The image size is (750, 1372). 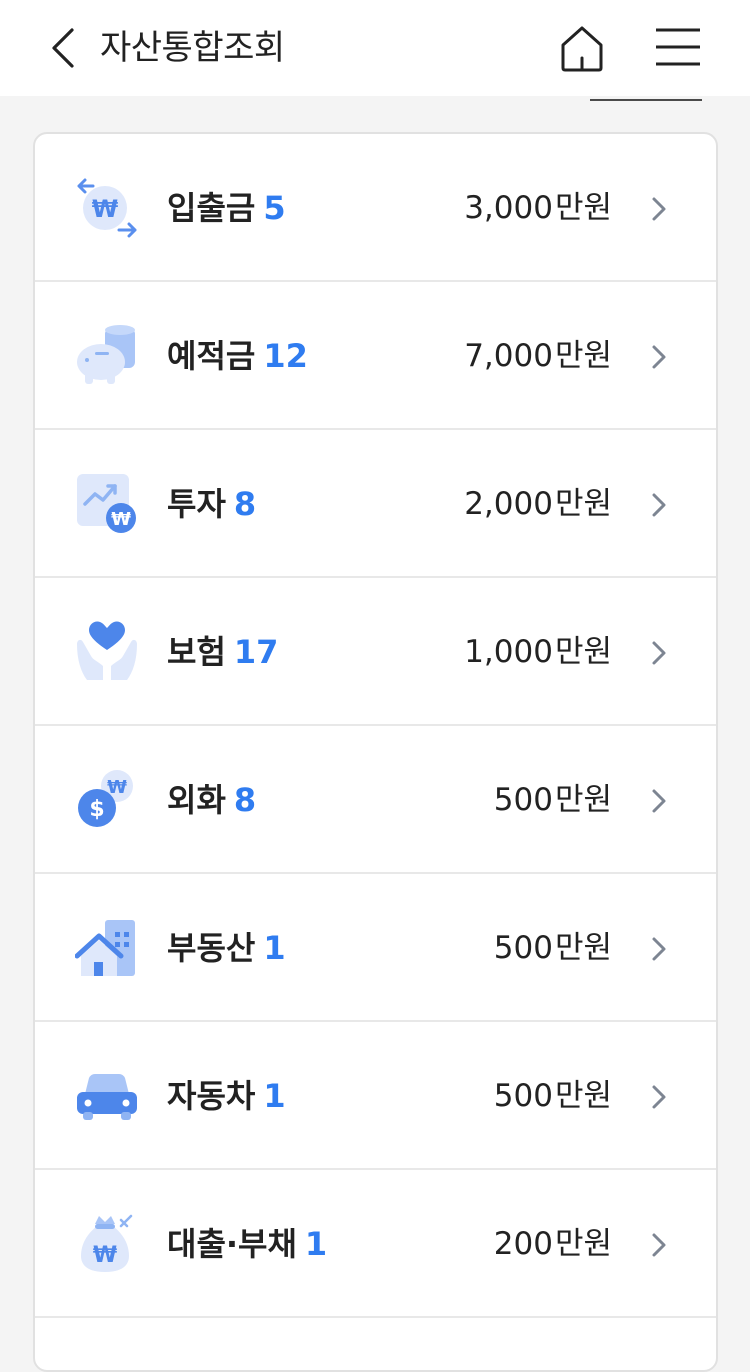 What do you see at coordinates (107, 1097) in the screenshot?
I see `car-icon` at bounding box center [107, 1097].